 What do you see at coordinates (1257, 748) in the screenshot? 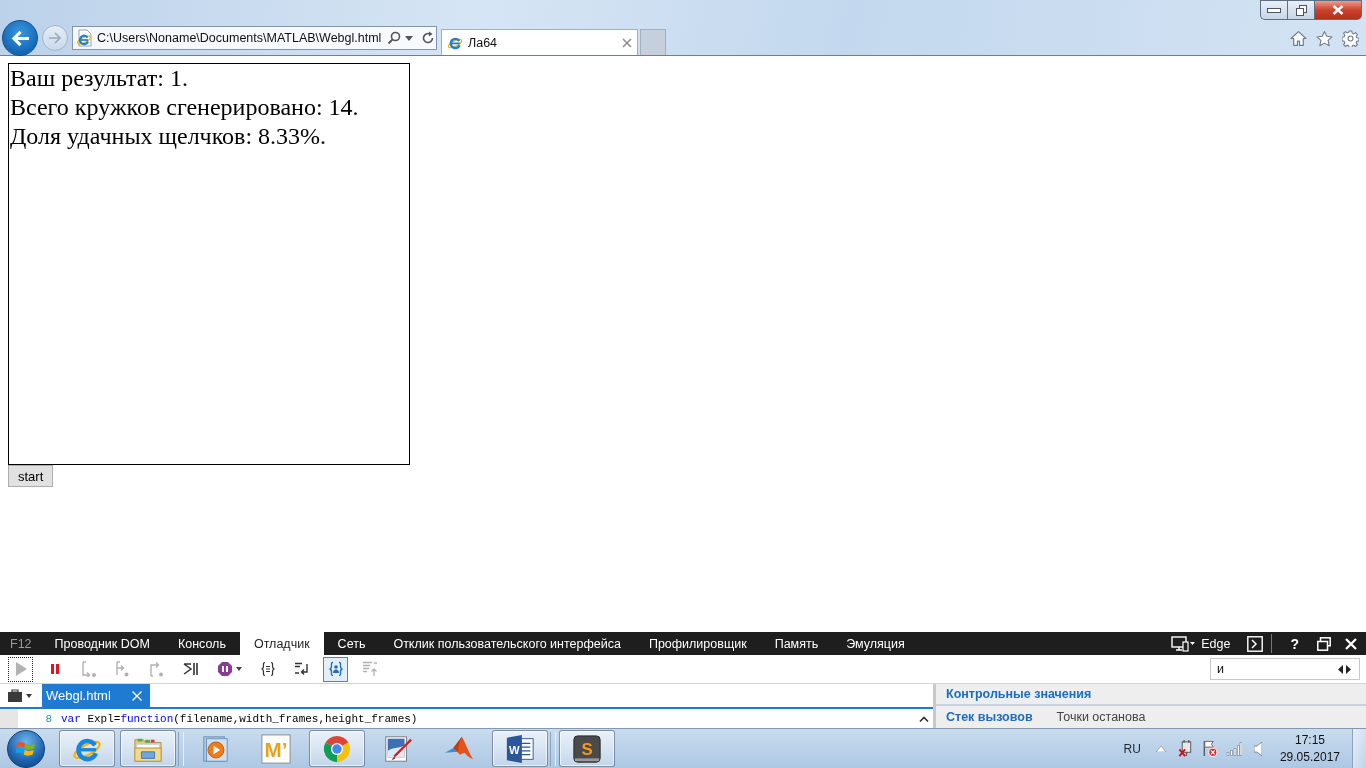
I see `speaker-icon` at bounding box center [1257, 748].